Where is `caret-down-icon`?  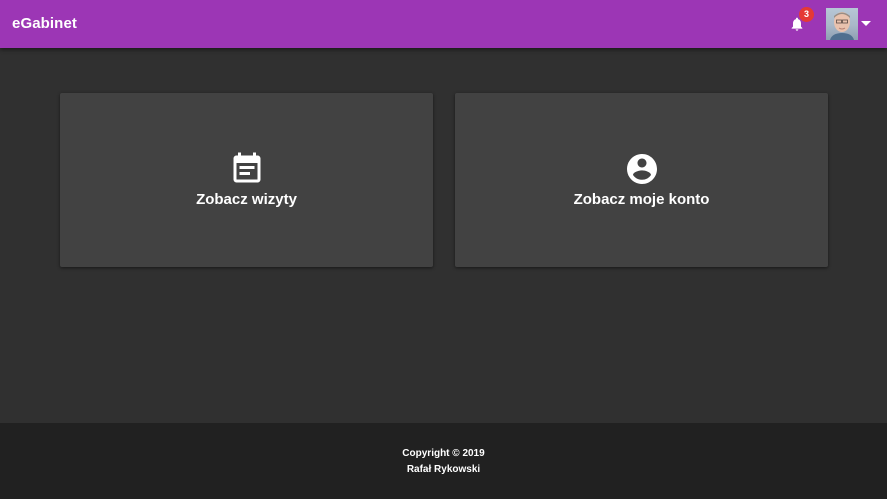
caret-down-icon is located at coordinates (866, 23).